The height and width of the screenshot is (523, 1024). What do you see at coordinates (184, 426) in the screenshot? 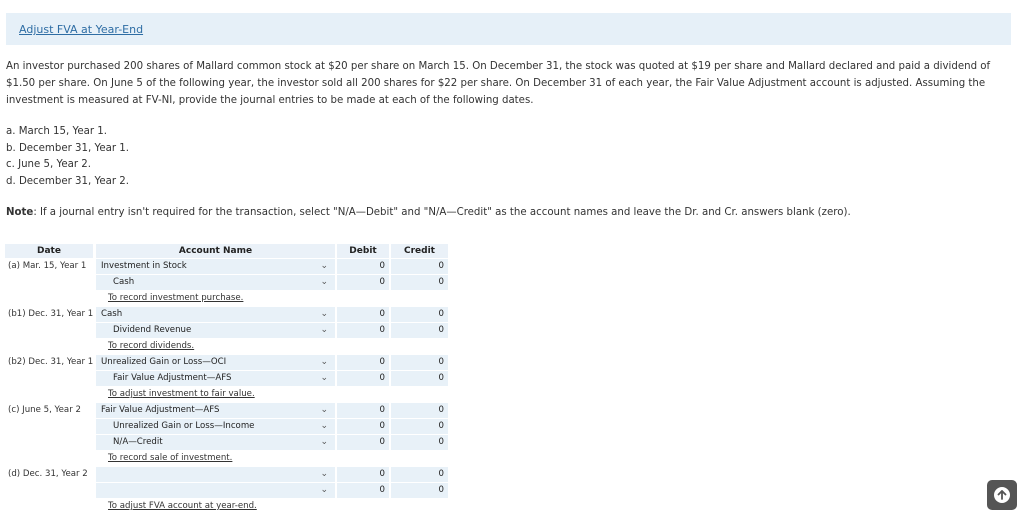
I see `account-name: Unrealized Gain or Loss—Income` at bounding box center [184, 426].